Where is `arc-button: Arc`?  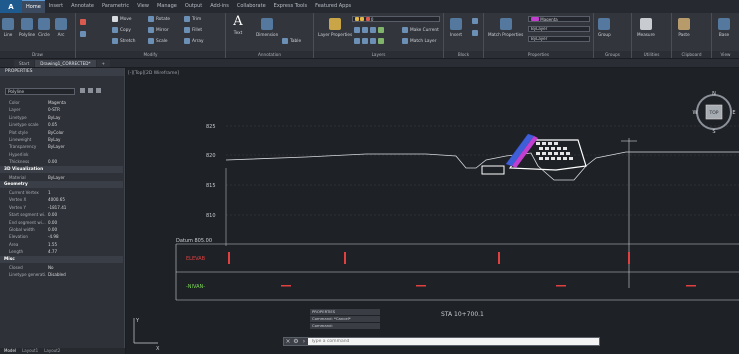
arc-button: Arc is located at coordinates (61, 27).